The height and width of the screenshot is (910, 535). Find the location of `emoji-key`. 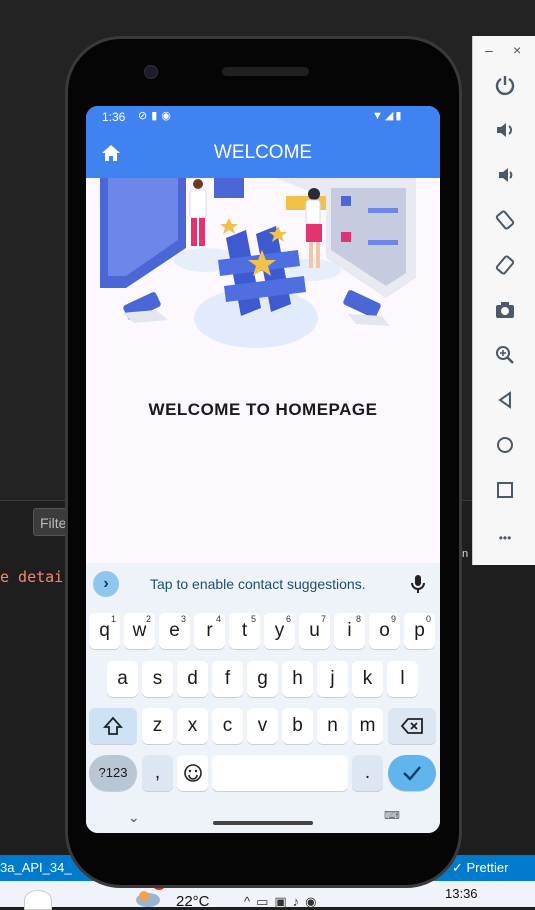

emoji-key is located at coordinates (192, 773).